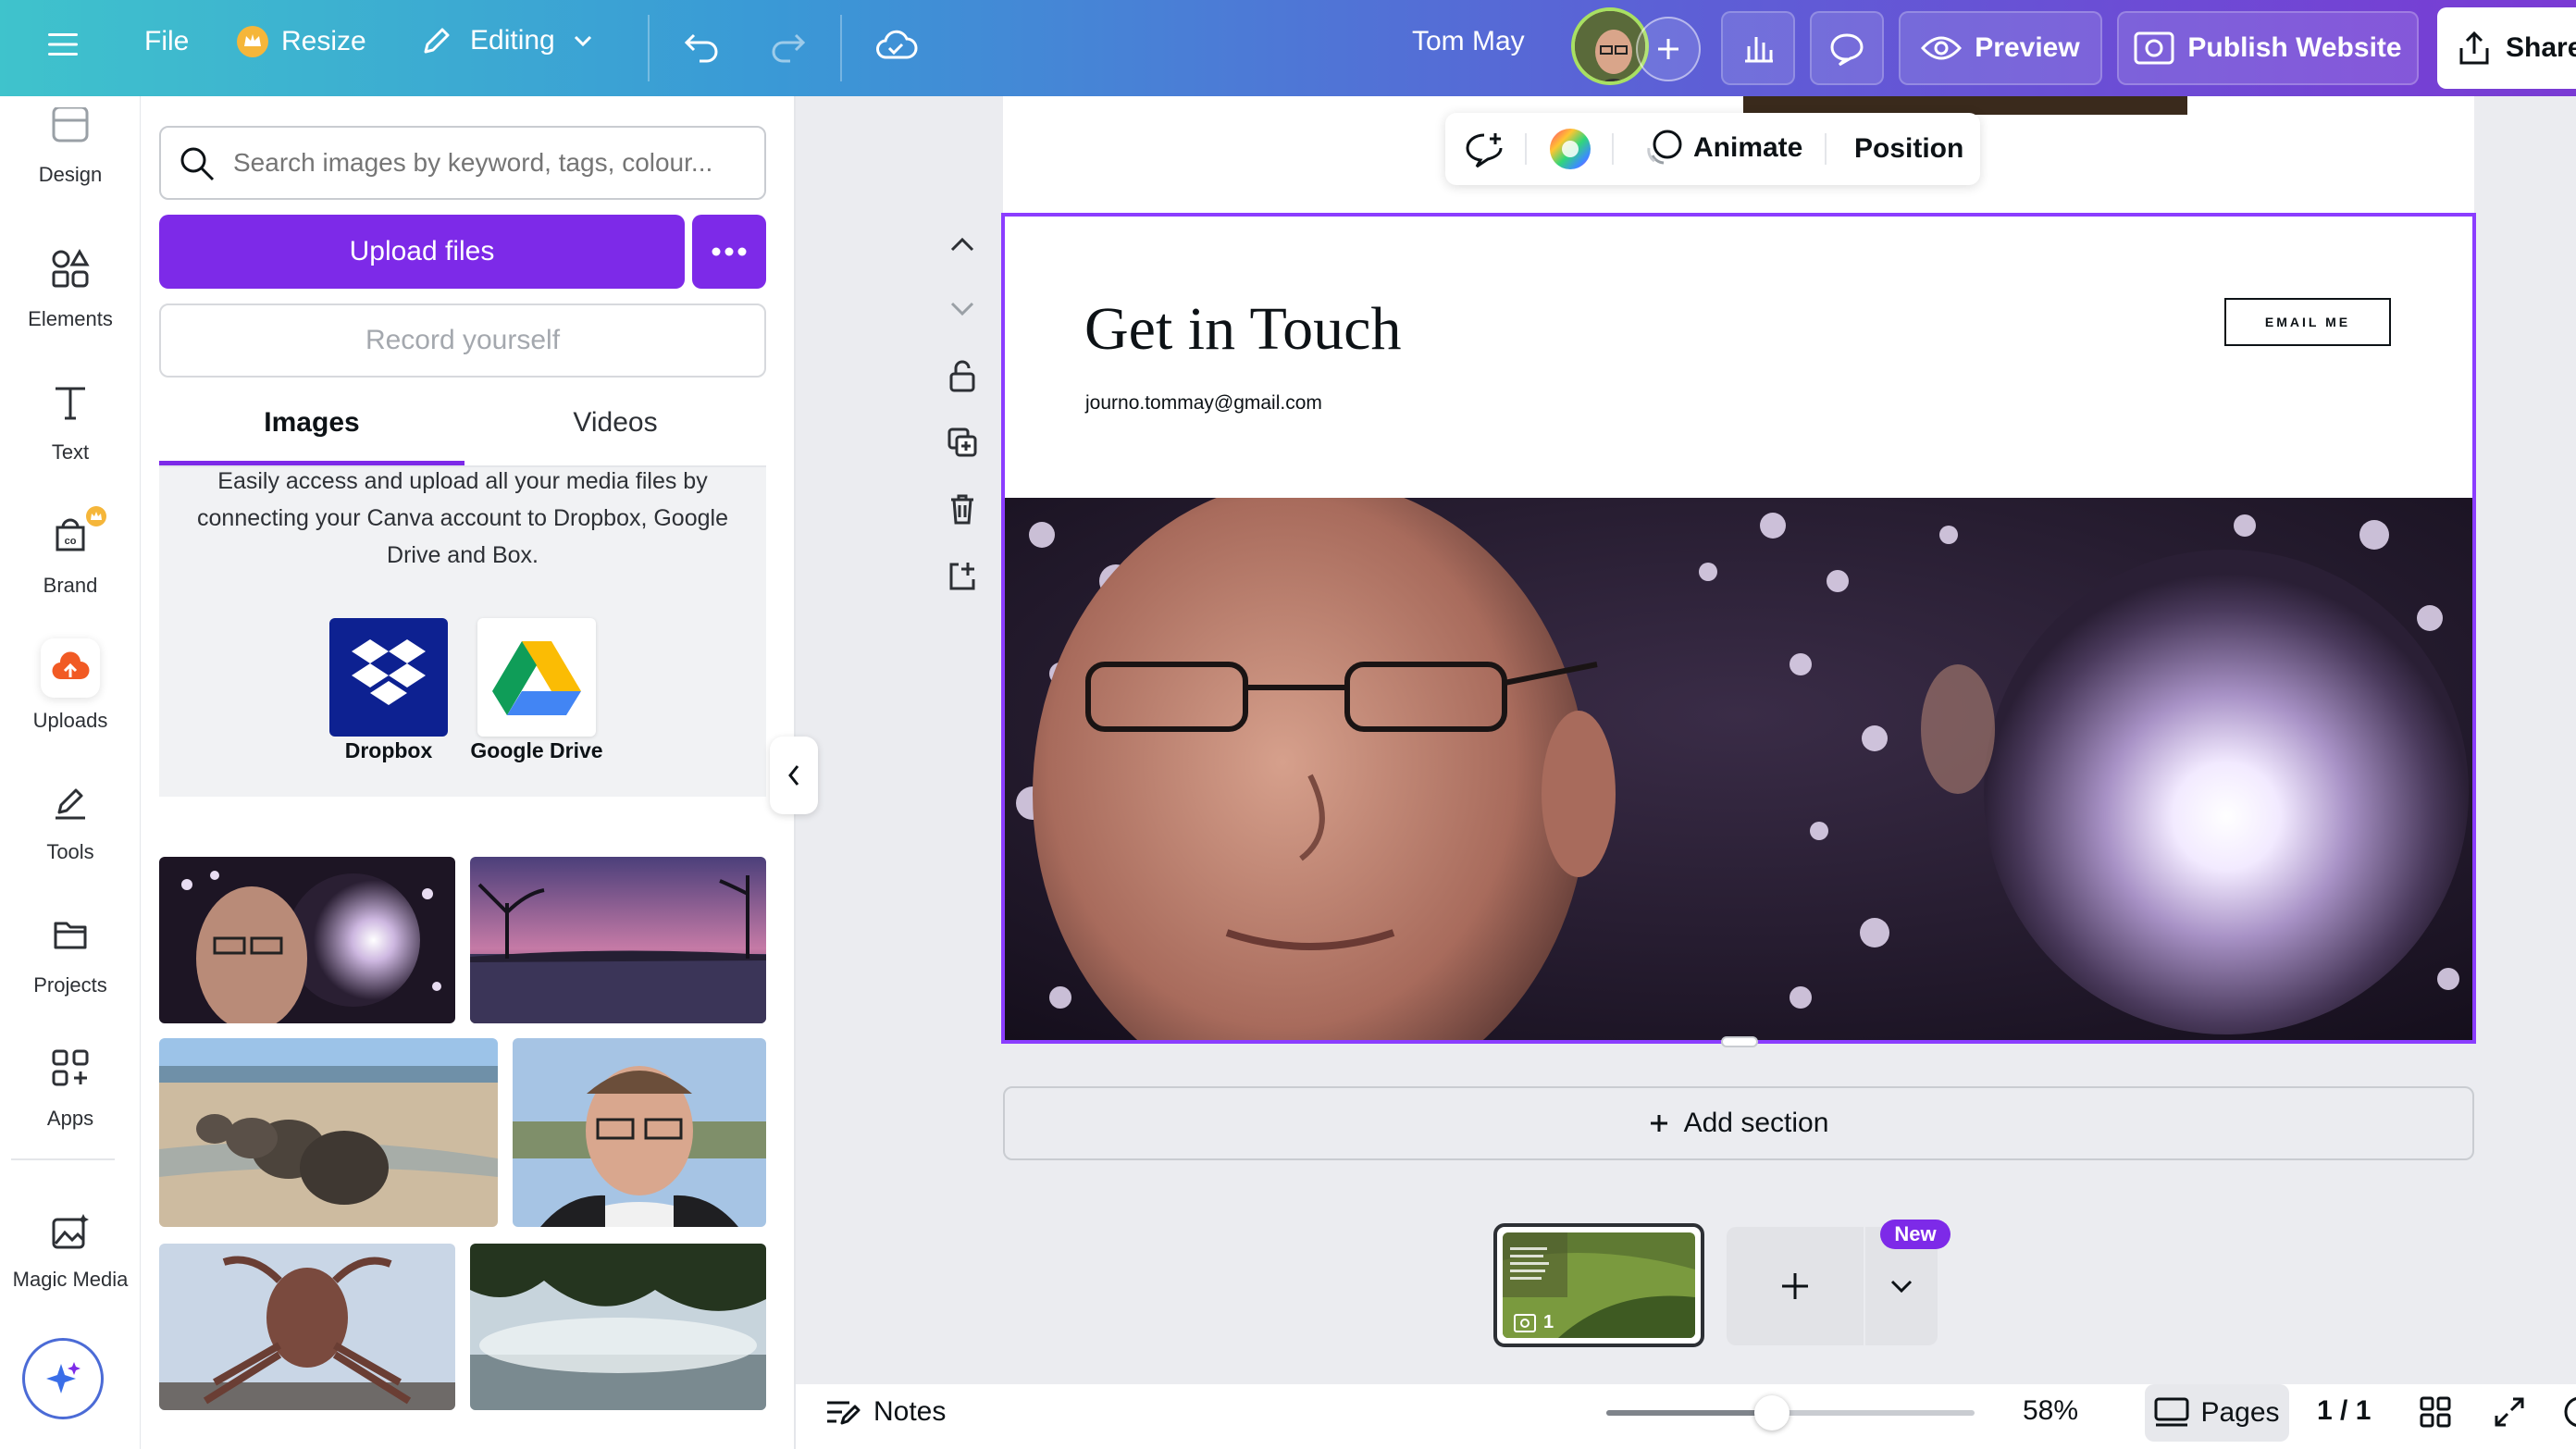  Describe the element at coordinates (794, 775) in the screenshot. I see `collapse-panel-button` at that location.